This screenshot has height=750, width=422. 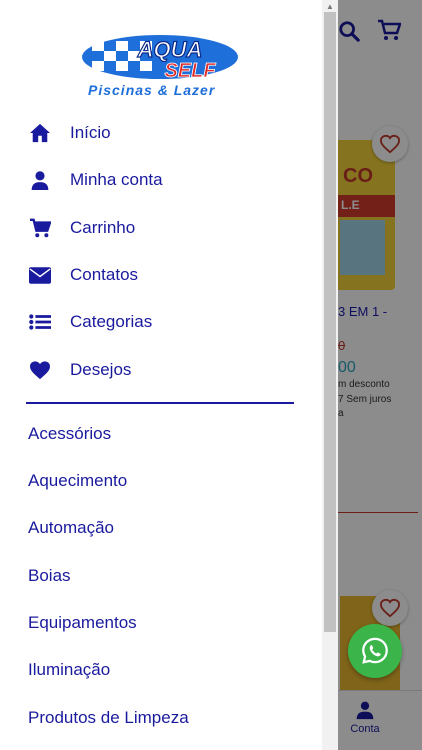 What do you see at coordinates (108, 718) in the screenshot?
I see `category-item-cleaning-products: Produtos de Limpeza` at bounding box center [108, 718].